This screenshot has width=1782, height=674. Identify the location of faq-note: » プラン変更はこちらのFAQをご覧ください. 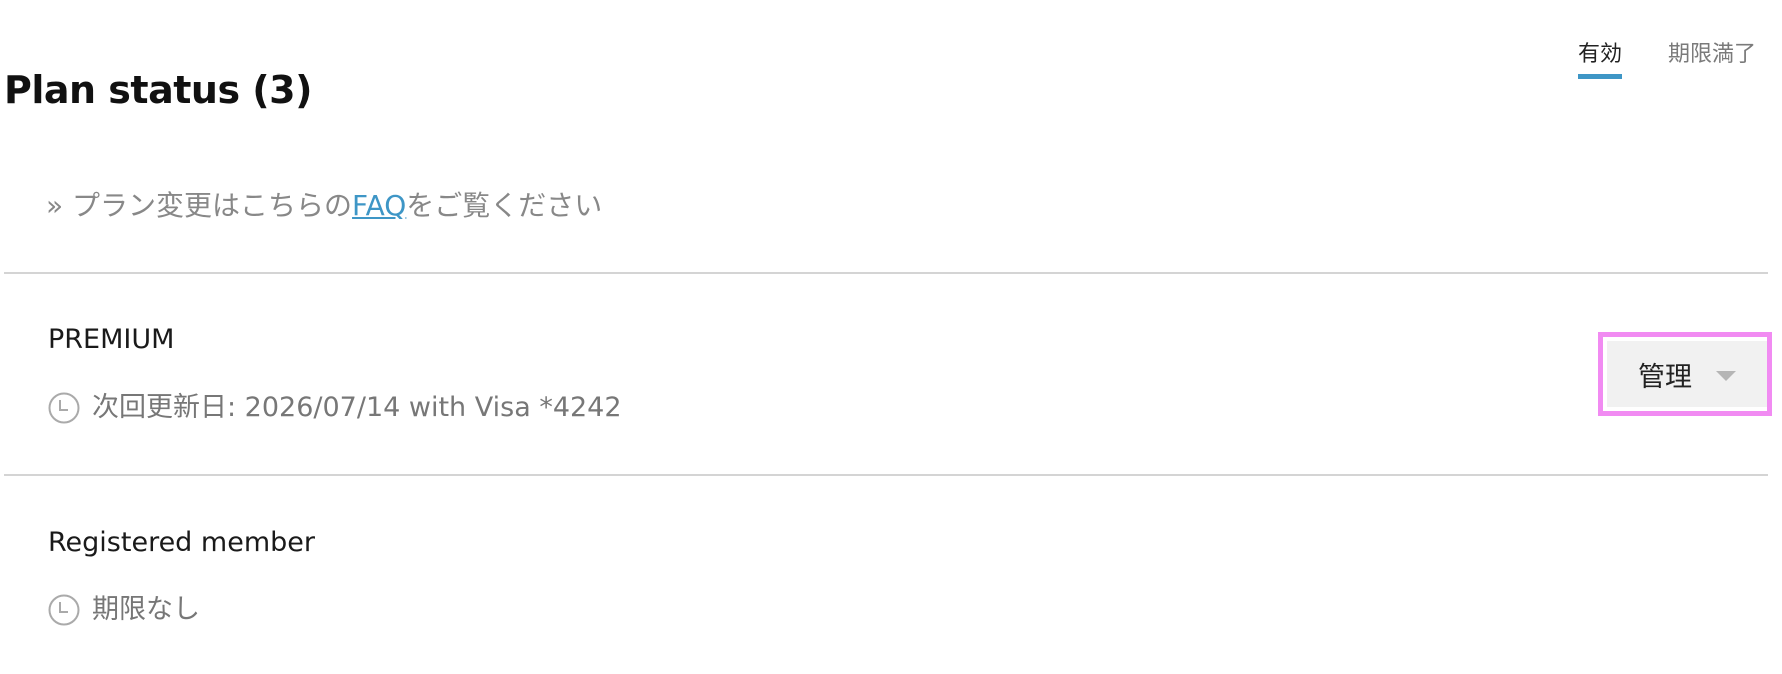
(324, 206).